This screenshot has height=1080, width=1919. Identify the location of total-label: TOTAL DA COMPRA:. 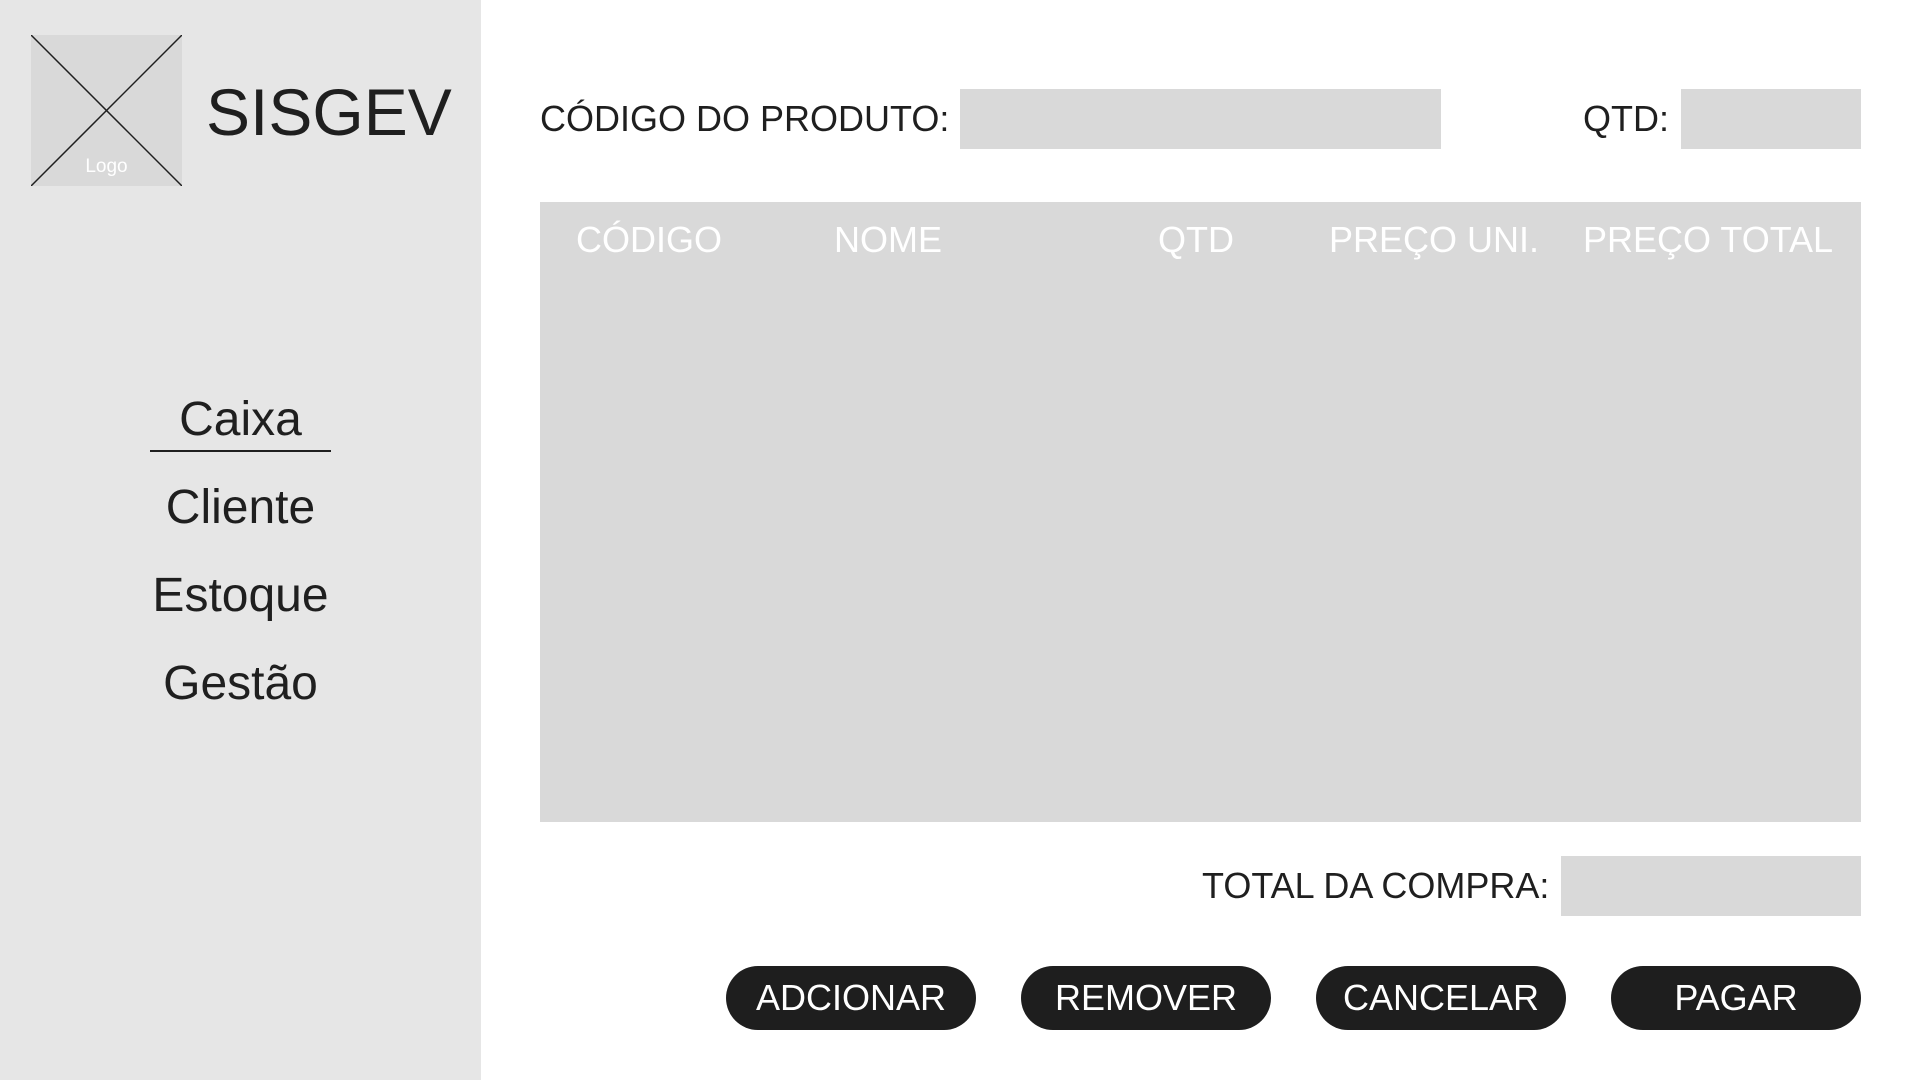
(1376, 885).